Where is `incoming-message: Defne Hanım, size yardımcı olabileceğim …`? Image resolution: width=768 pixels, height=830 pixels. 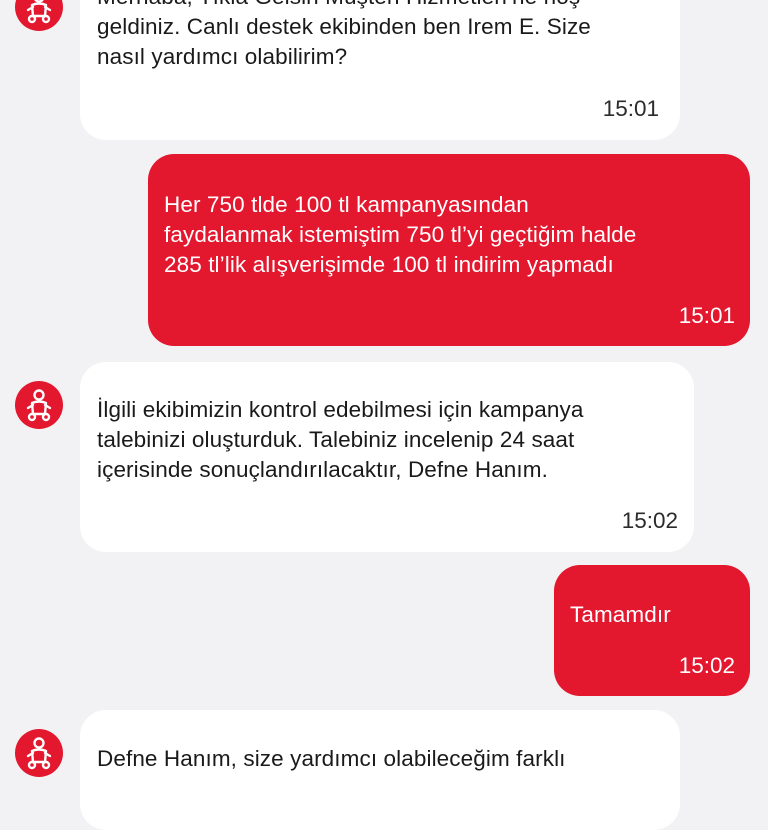
incoming-message: Defne Hanım, size yardımcı olabileceğim … is located at coordinates (380, 770).